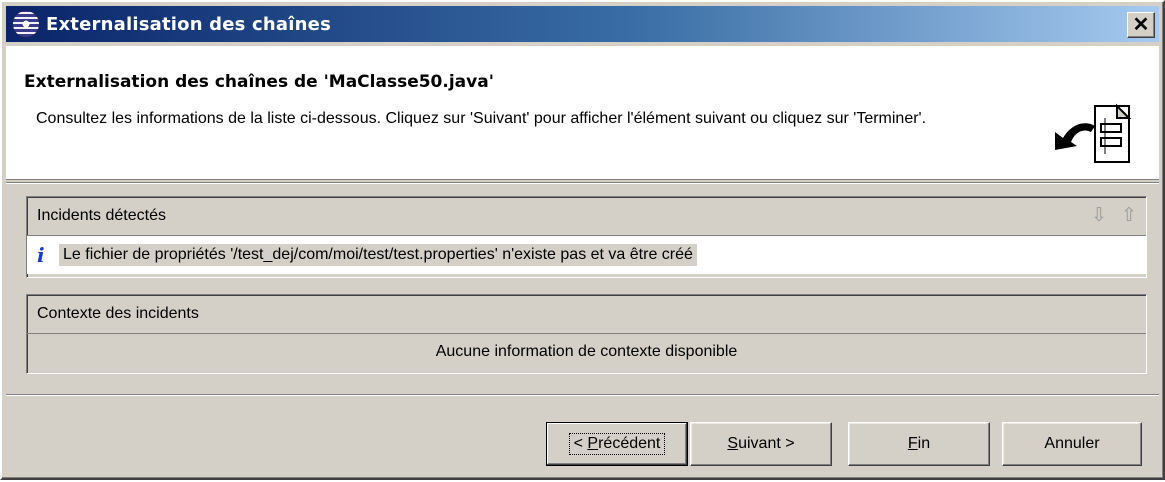 This screenshot has height=482, width=1165. Describe the element at coordinates (582, 183) in the screenshot. I see `banner-separator` at that location.